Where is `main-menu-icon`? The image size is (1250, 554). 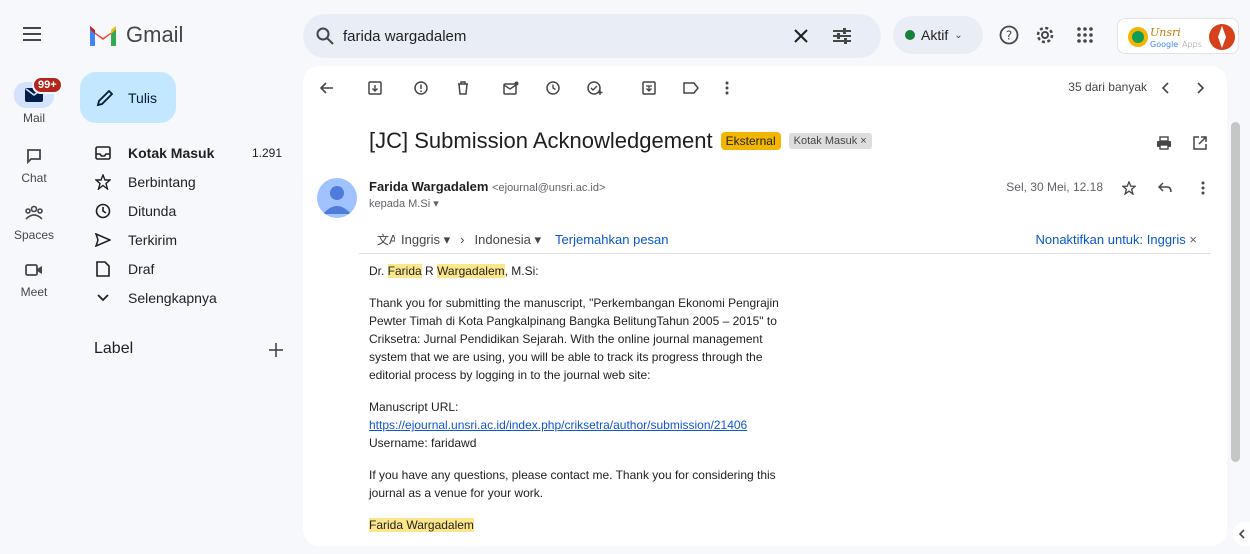
main-menu-icon is located at coordinates (32, 34).